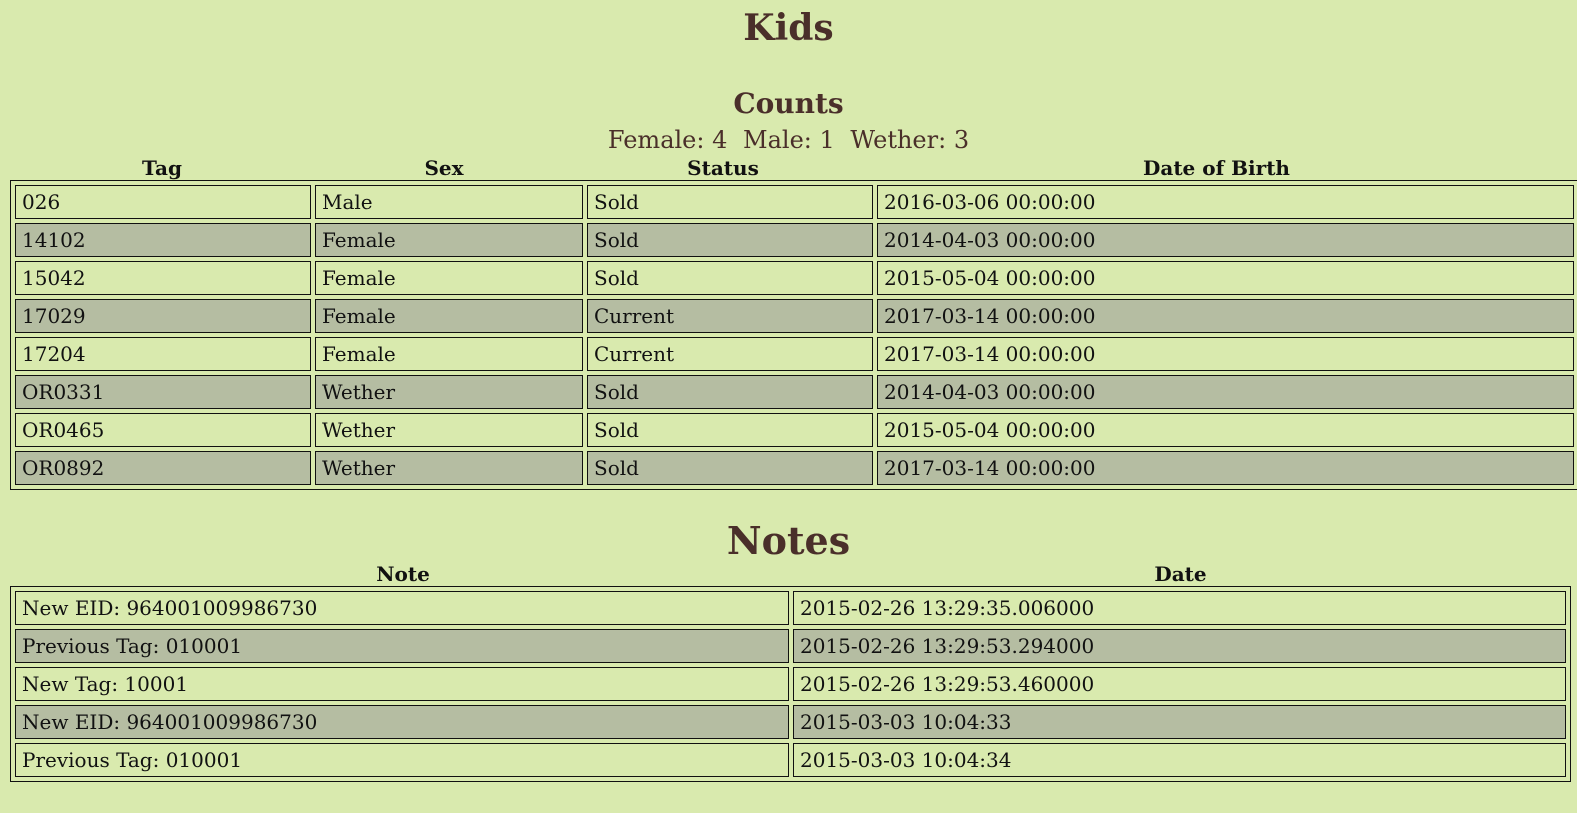  What do you see at coordinates (1179, 608) in the screenshot?
I see `date-cell: 2015-02-26 13:29:35.006000` at bounding box center [1179, 608].